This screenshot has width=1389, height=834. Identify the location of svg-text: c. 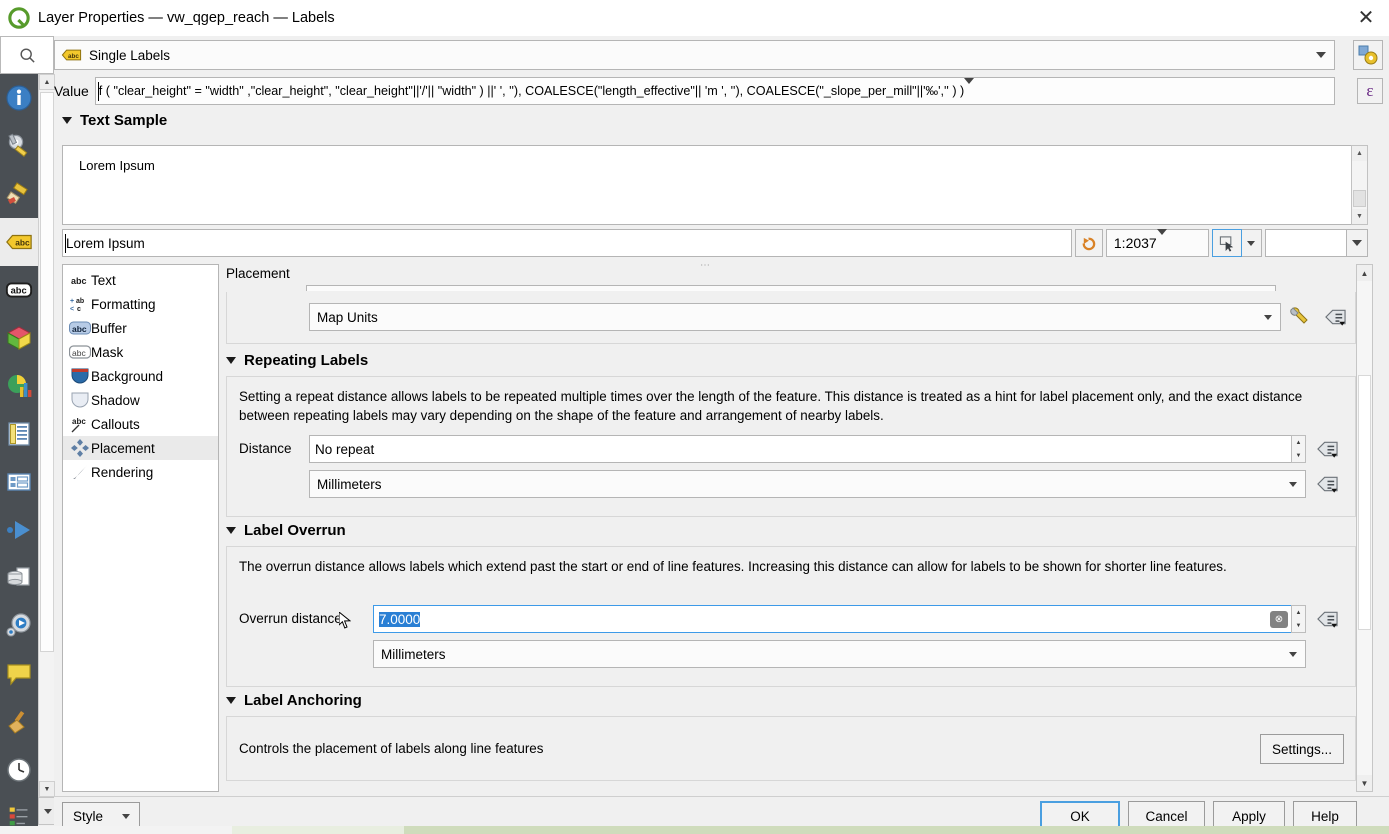
(79, 309).